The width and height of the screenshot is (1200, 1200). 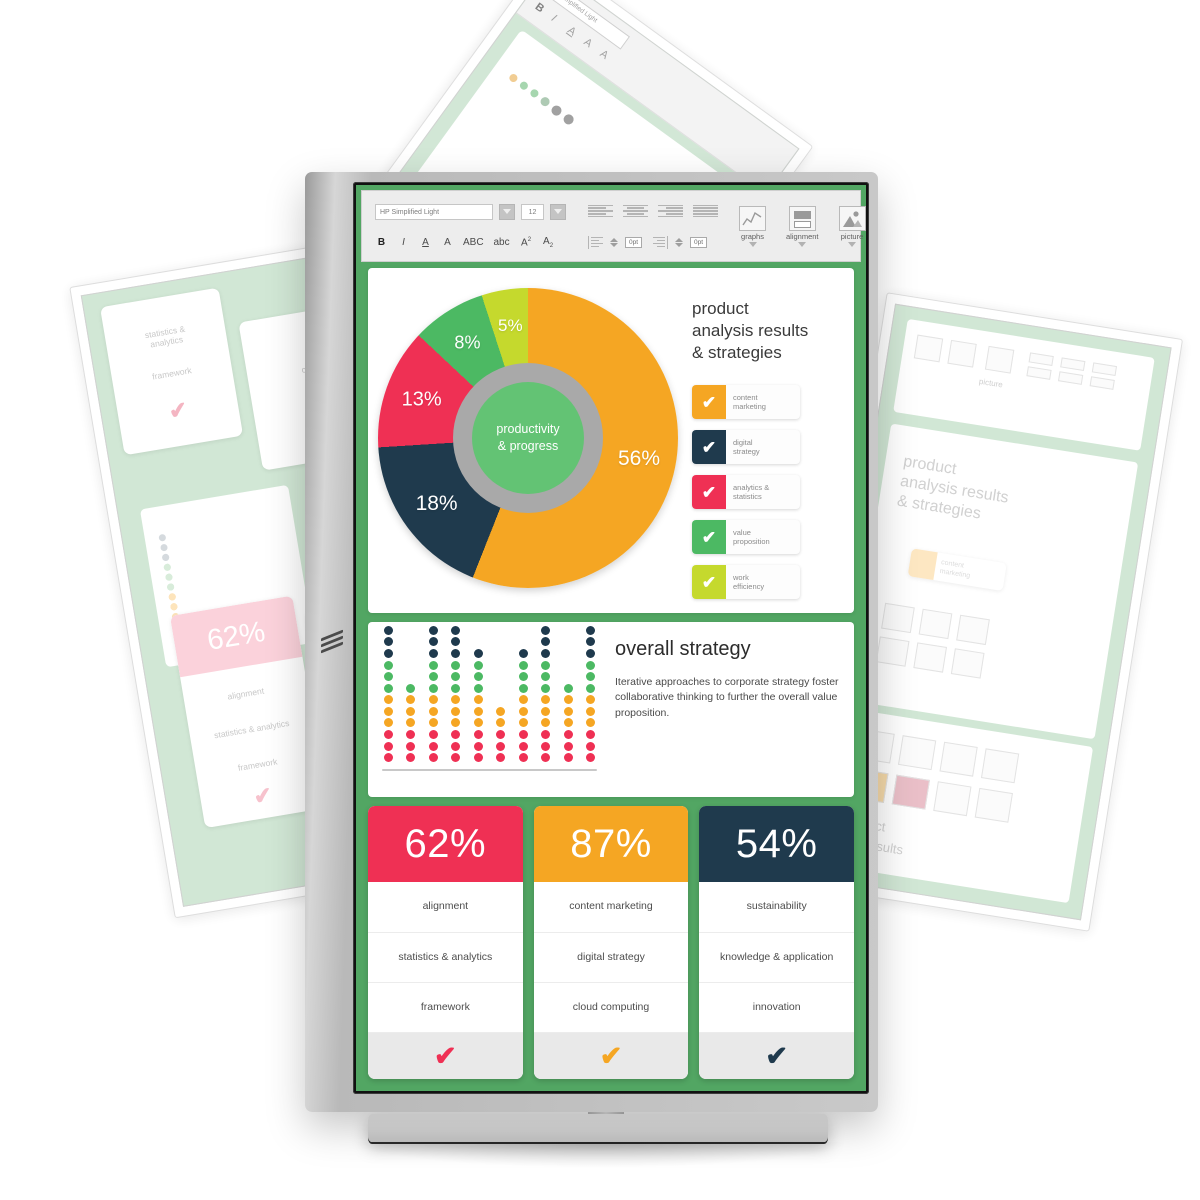 What do you see at coordinates (752, 244) in the screenshot?
I see `graphs-chevron-down-icon` at bounding box center [752, 244].